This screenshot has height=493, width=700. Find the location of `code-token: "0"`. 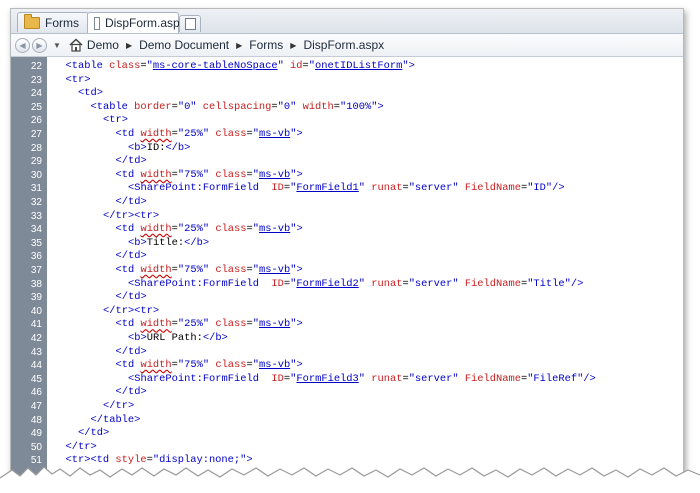

code-token: "0" is located at coordinates (290, 106).